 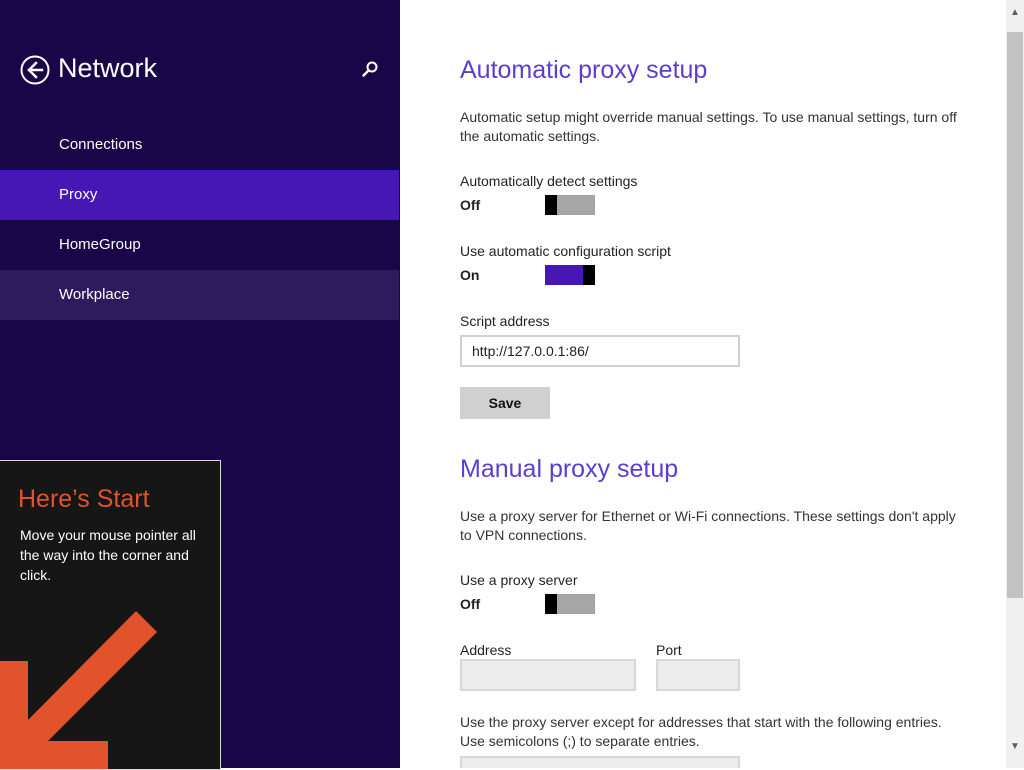 I want to click on page-title: Network, so click(x=108, y=68).